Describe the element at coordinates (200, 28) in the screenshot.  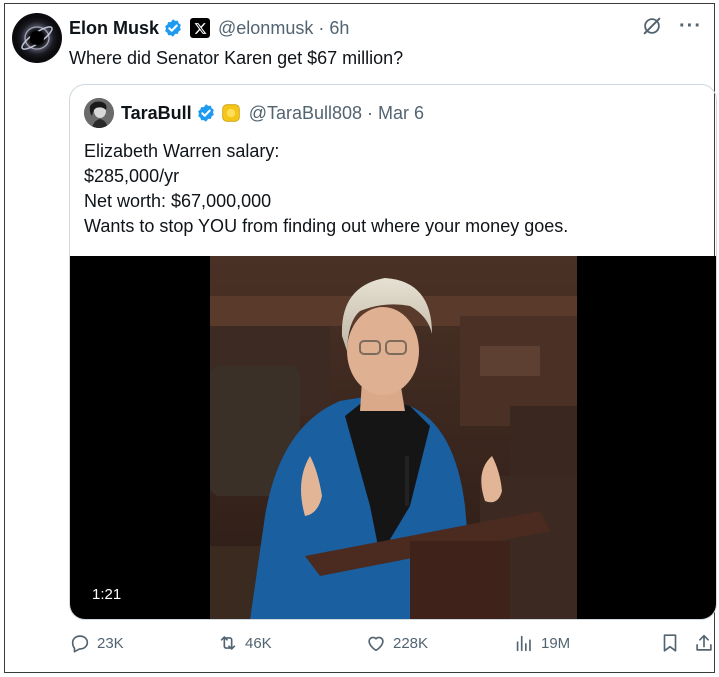
I see `x-badge-icon` at that location.